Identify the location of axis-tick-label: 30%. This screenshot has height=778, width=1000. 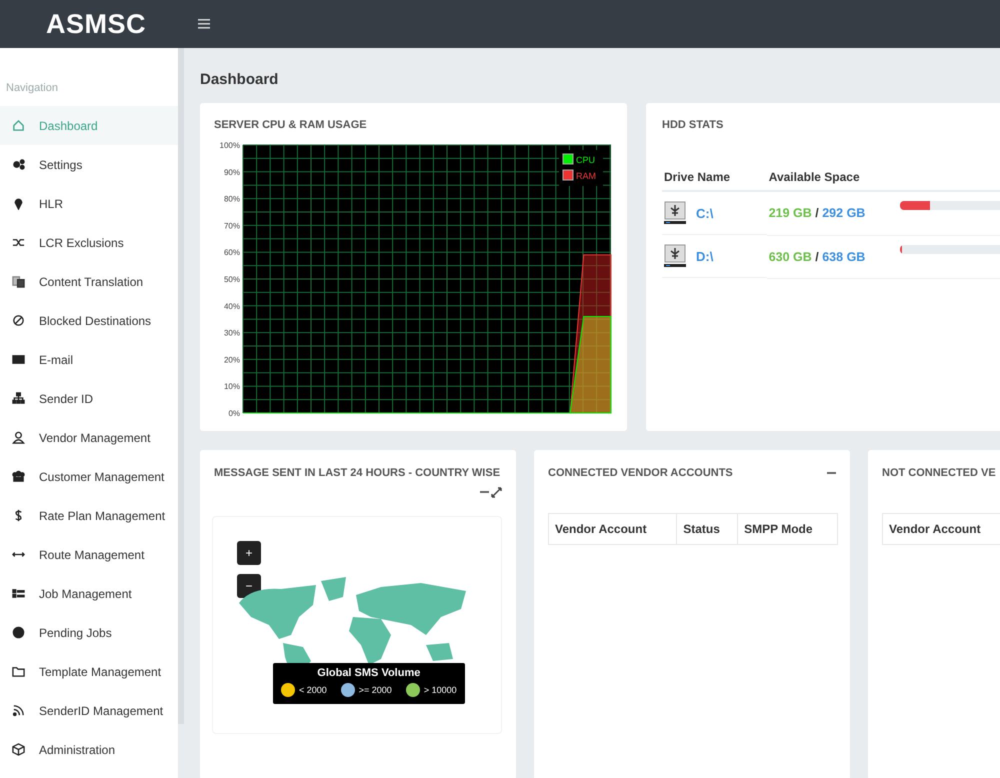
(232, 333).